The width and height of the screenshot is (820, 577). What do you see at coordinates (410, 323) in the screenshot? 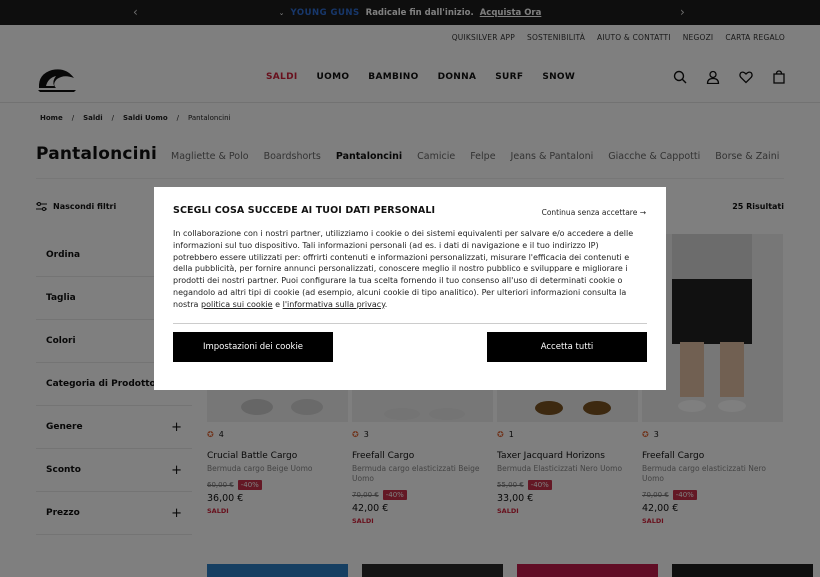
I see `divider` at bounding box center [410, 323].